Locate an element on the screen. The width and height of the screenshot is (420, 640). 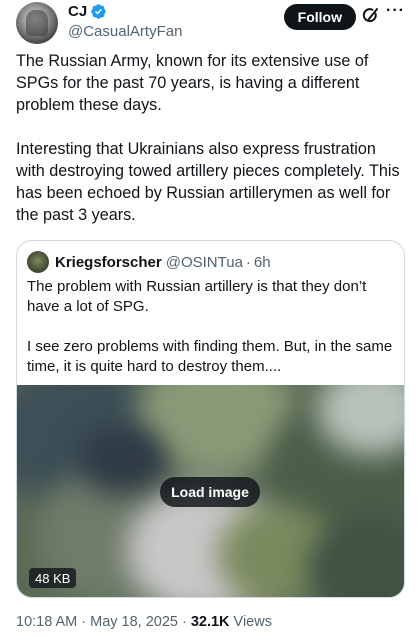
follow-button: Follow is located at coordinates (319, 17).